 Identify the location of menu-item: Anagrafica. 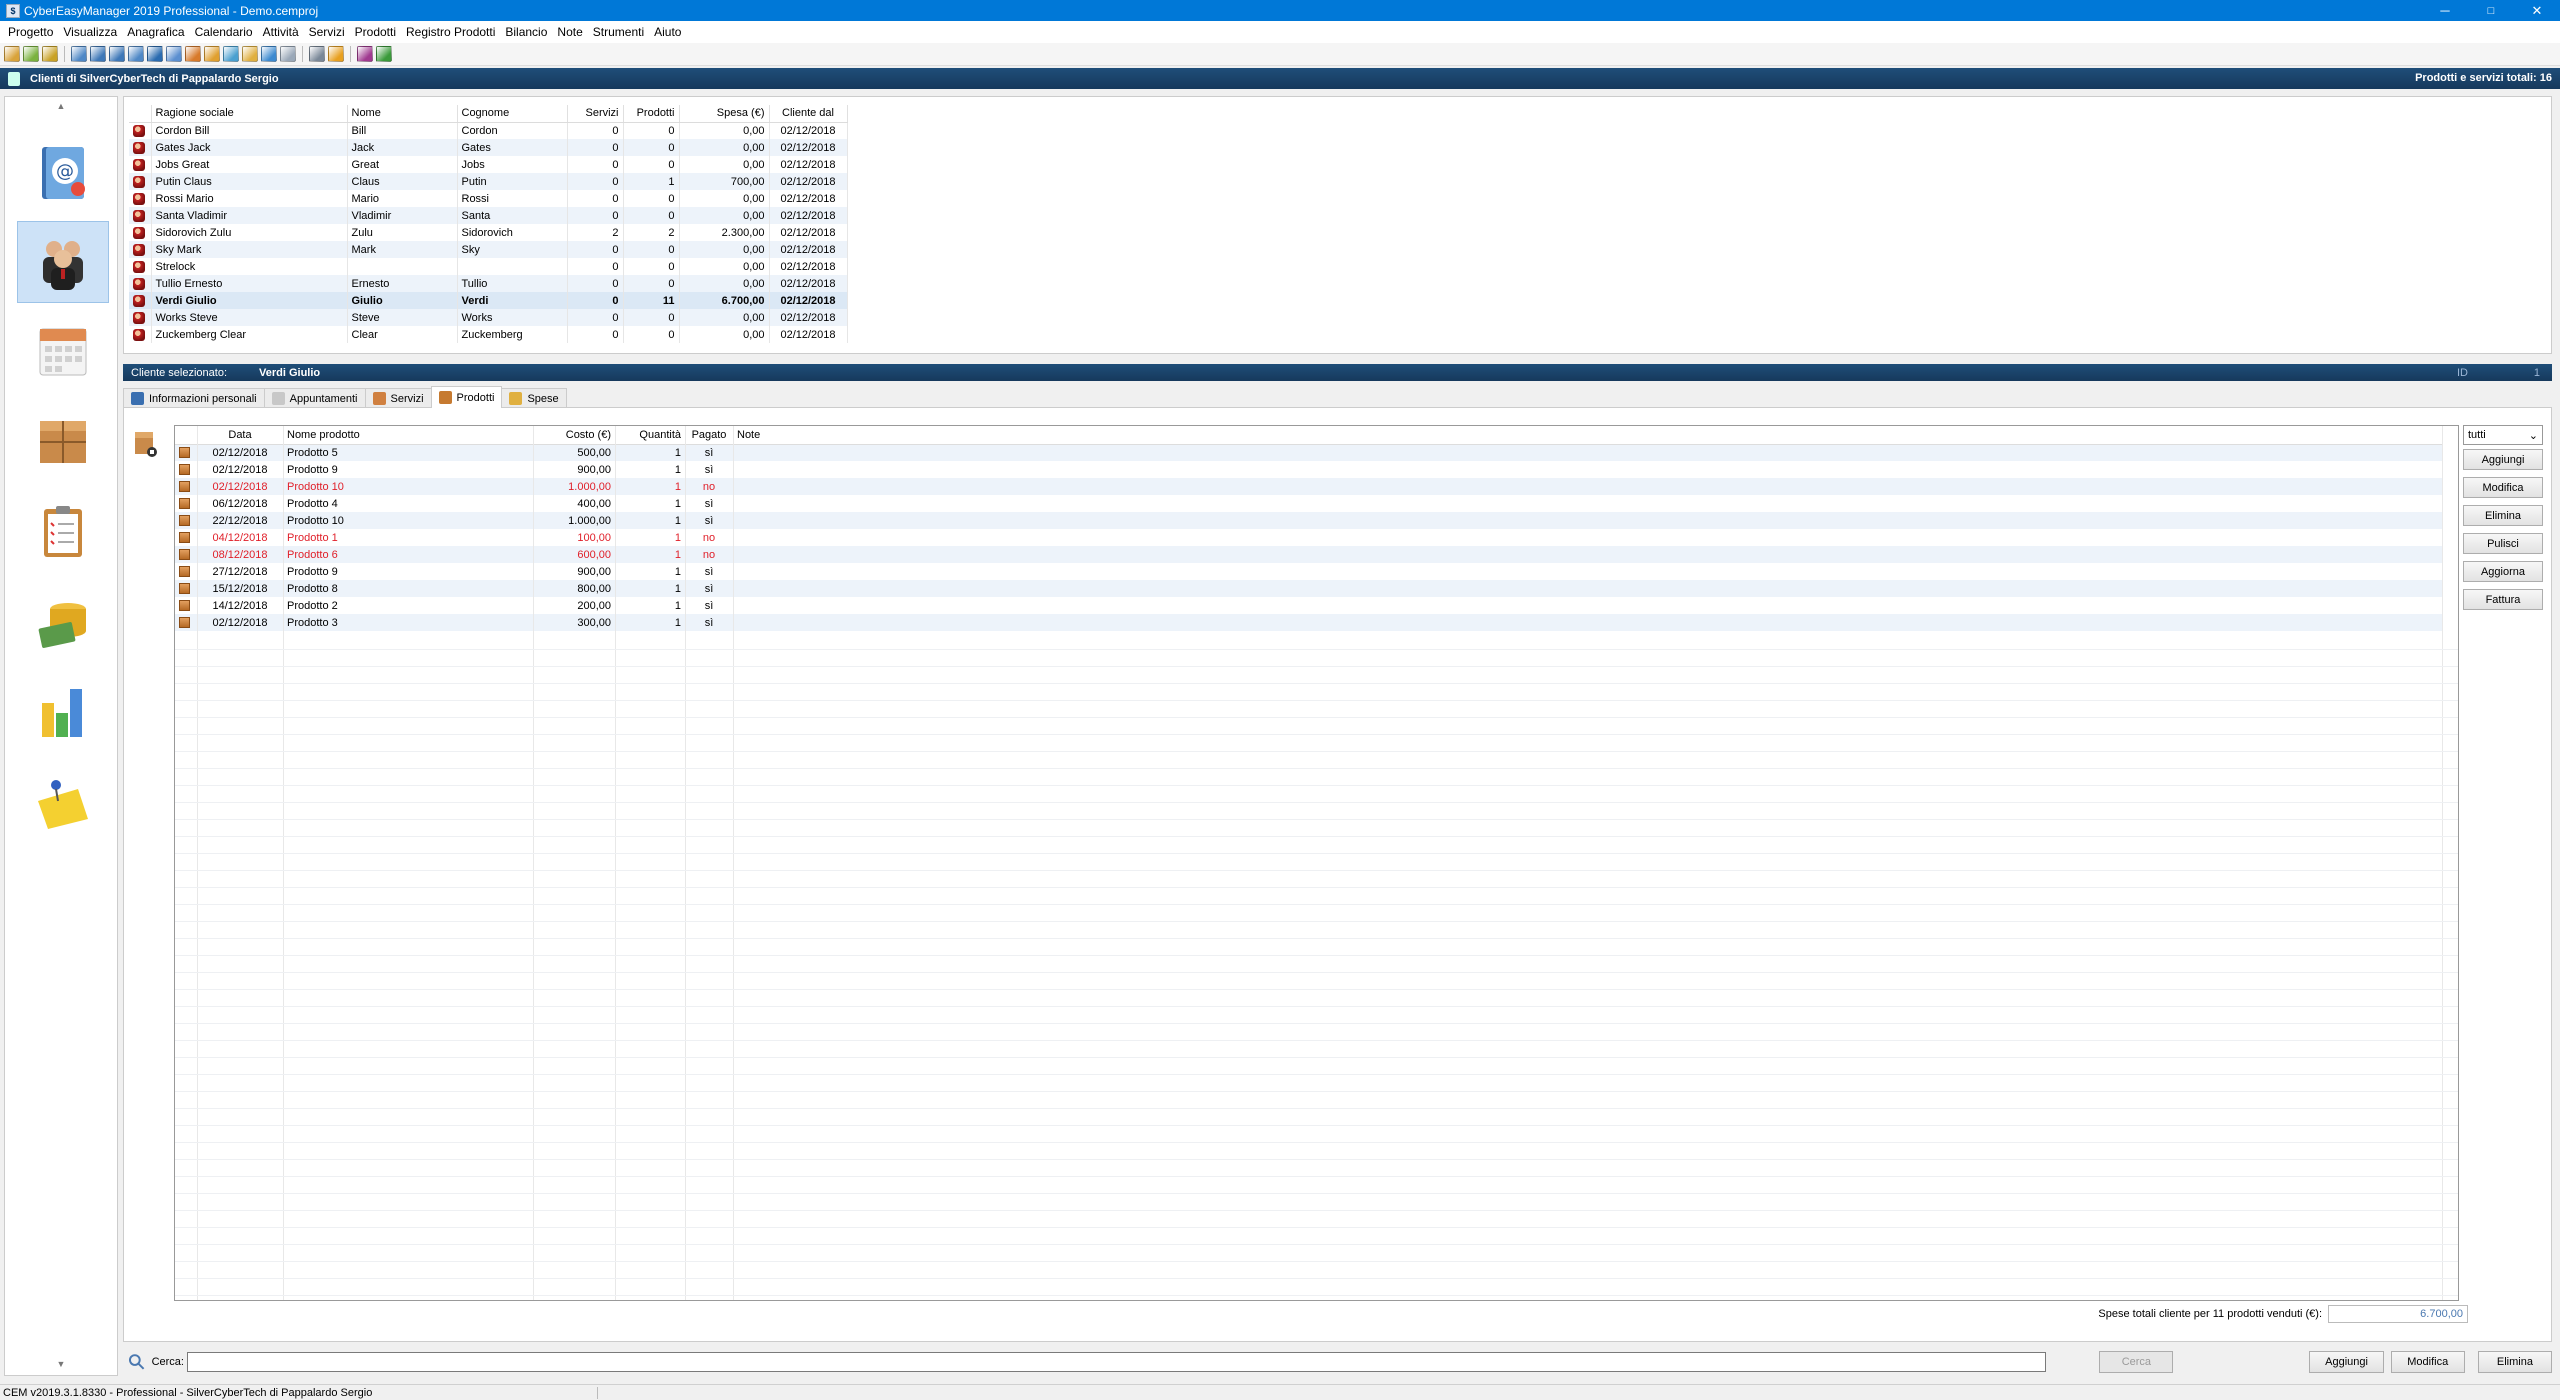
(155, 32).